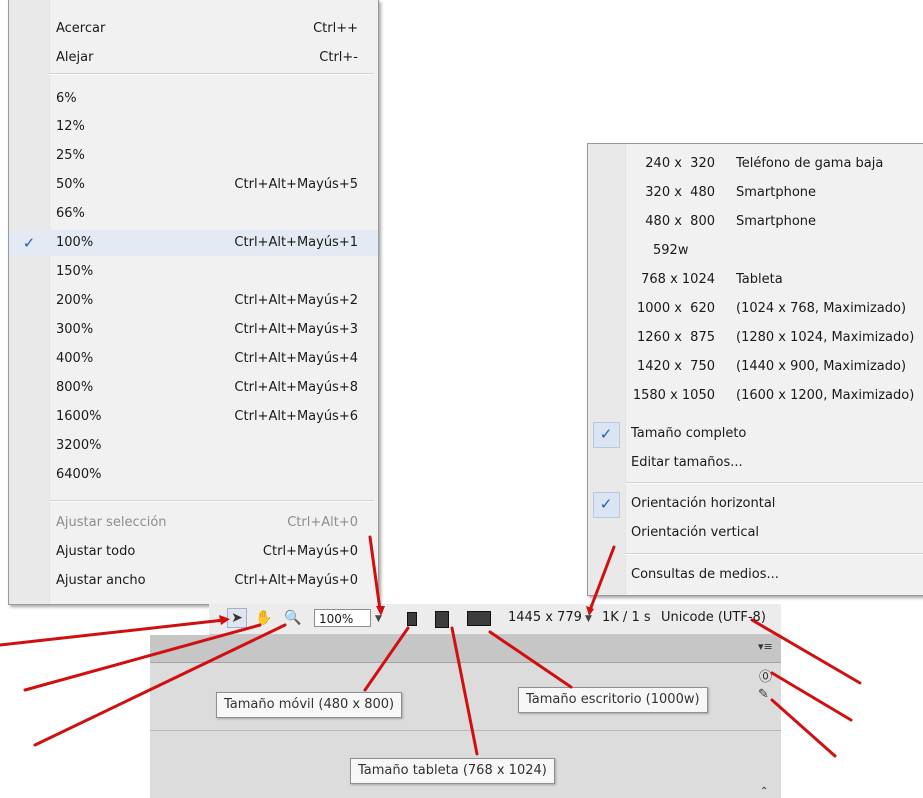  I want to click on zoom-menu-item-label: 150%, so click(75, 271).